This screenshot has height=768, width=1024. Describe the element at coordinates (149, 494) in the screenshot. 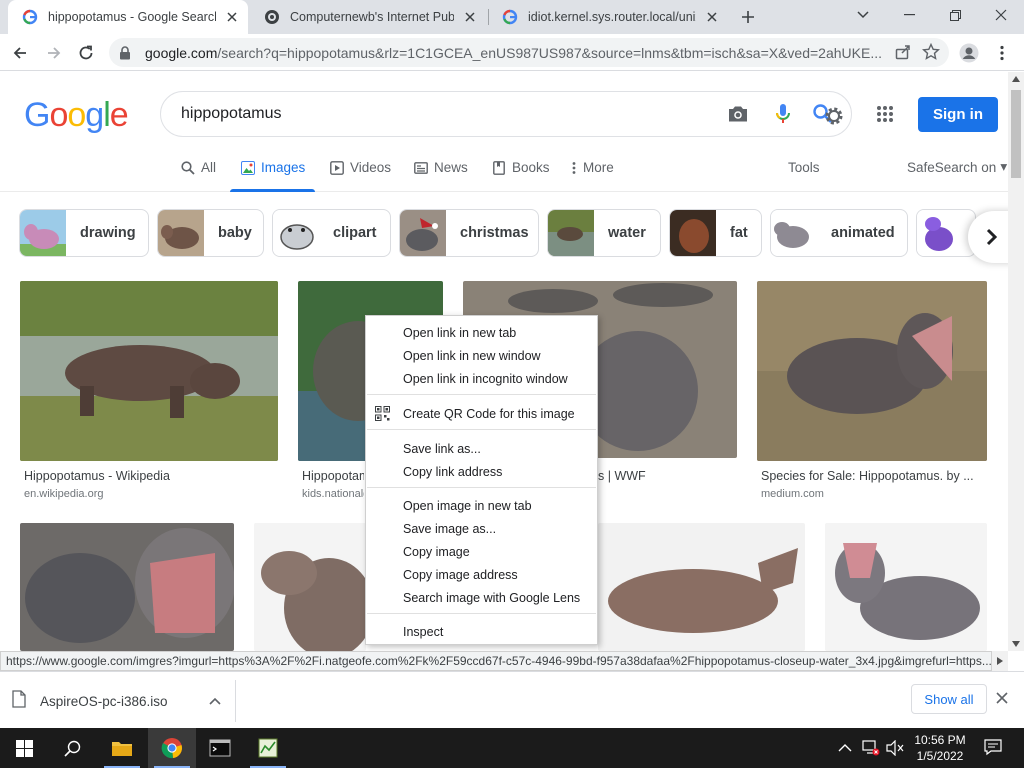

I see `result-source: en.wikipedia.org` at that location.